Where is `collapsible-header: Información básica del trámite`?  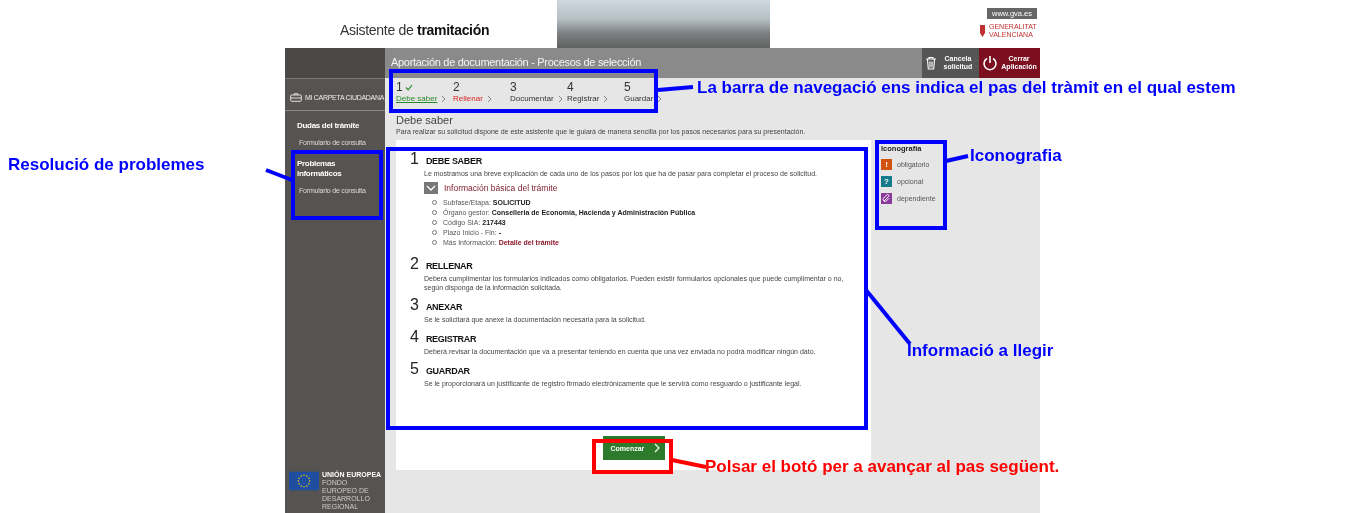 collapsible-header: Información básica del trámite is located at coordinates (501, 188).